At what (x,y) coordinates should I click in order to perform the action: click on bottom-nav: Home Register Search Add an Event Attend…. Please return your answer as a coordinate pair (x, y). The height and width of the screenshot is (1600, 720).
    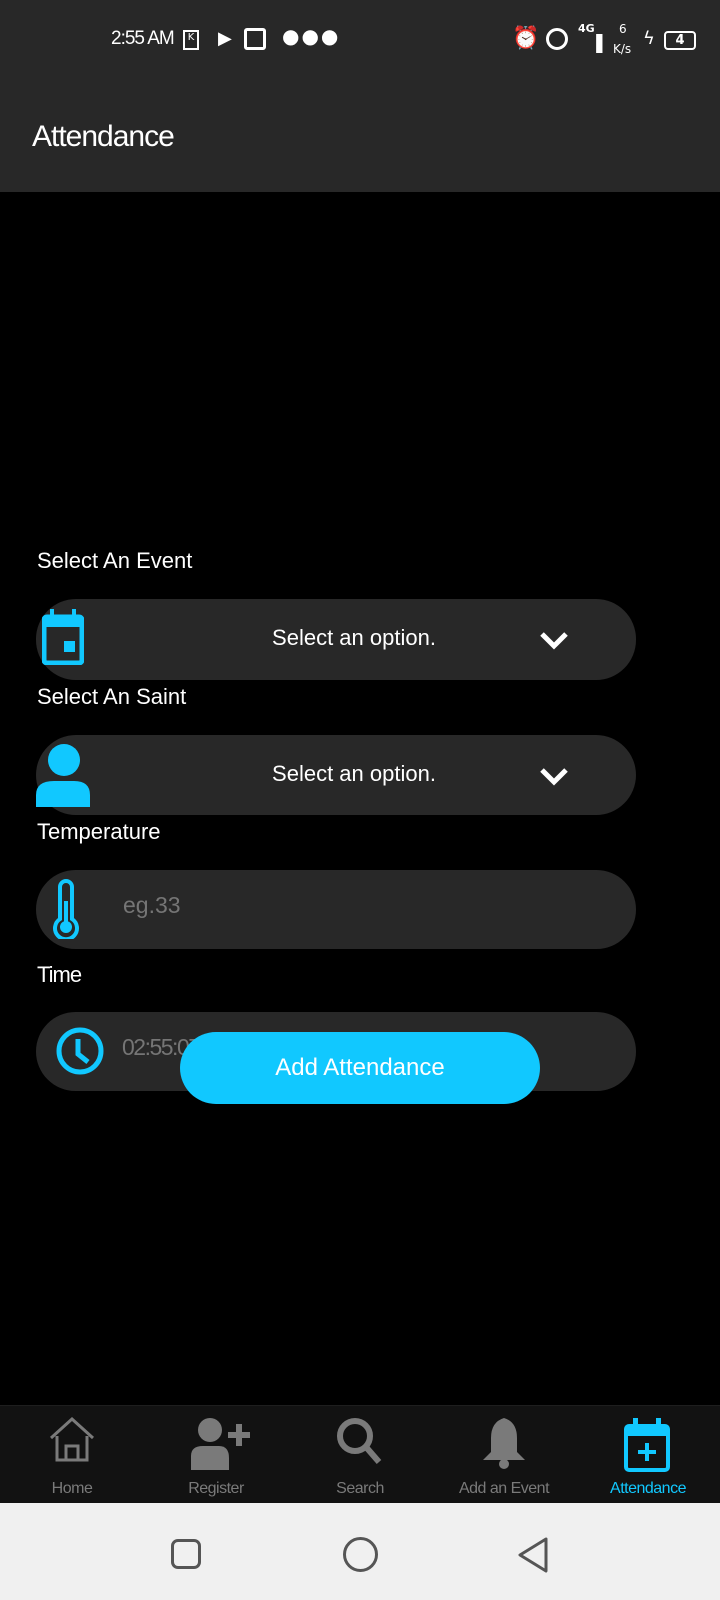
    Looking at the image, I should click on (360, 1454).